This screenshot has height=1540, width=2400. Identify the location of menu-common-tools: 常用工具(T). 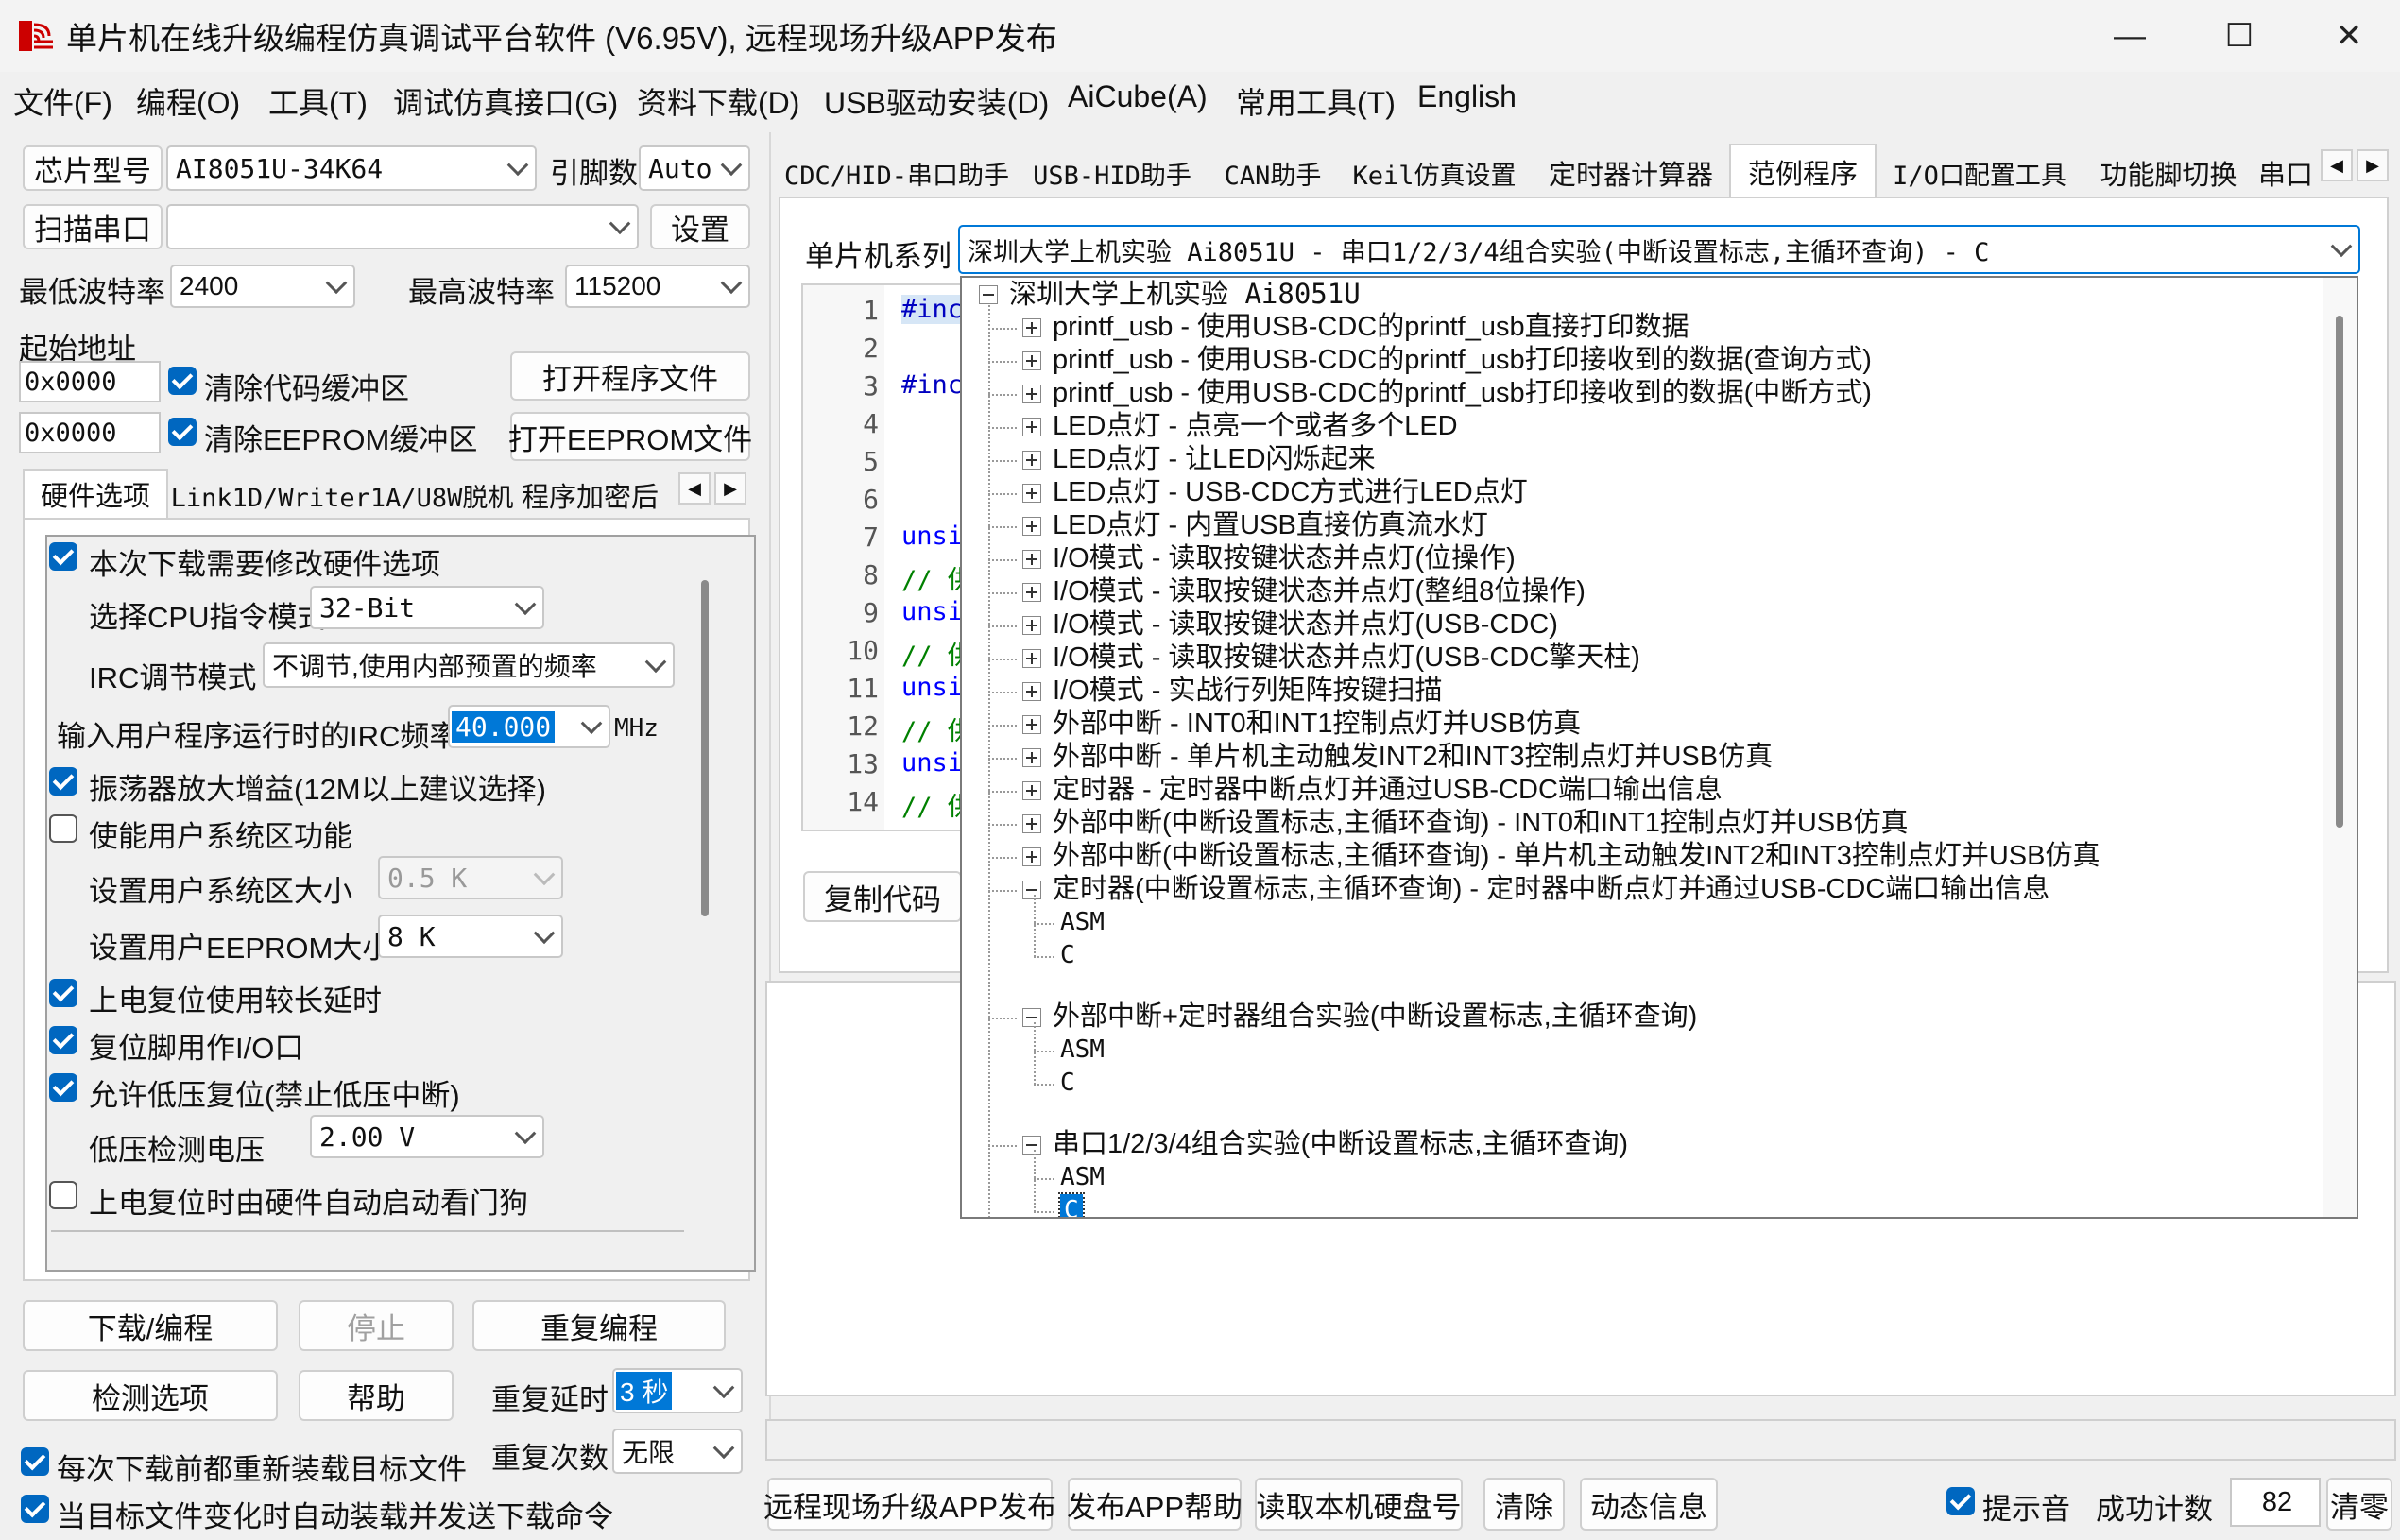
(1316, 101).